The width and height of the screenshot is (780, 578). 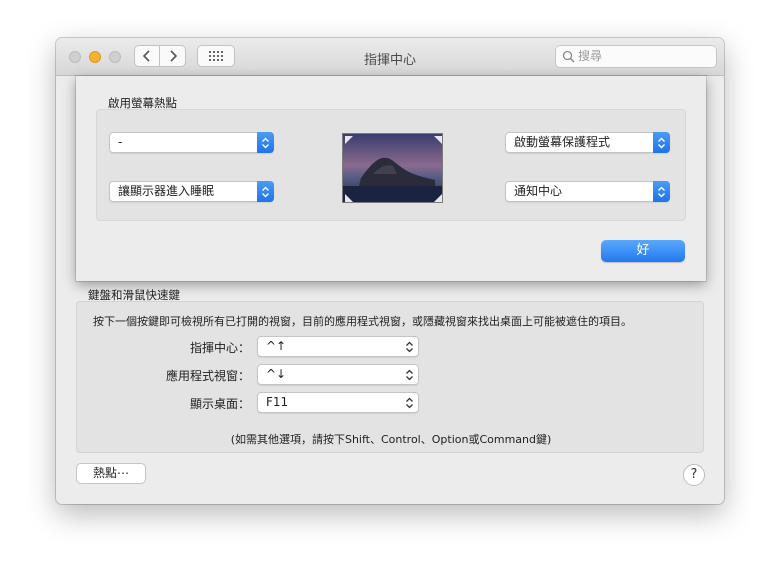 What do you see at coordinates (207, 376) in the screenshot?
I see `shortcut-label: 應用程式視窗：` at bounding box center [207, 376].